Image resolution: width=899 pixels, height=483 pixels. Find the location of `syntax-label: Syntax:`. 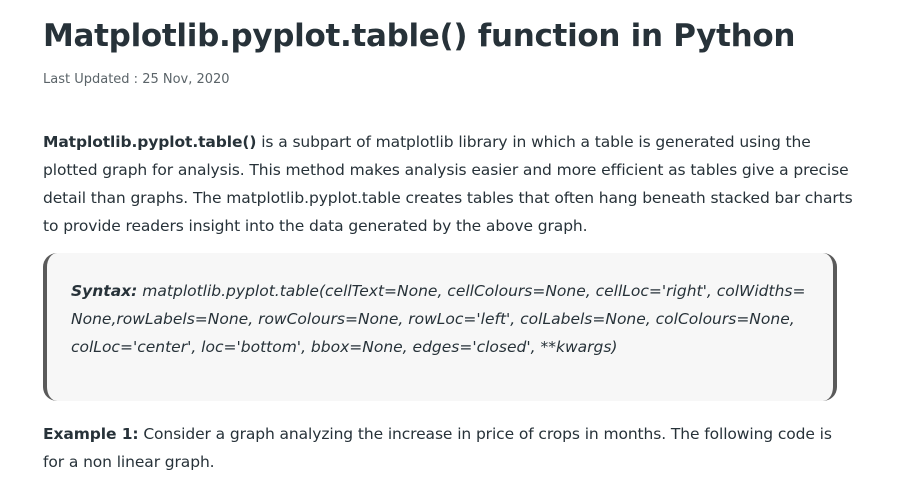

syntax-label: Syntax: is located at coordinates (104, 291).